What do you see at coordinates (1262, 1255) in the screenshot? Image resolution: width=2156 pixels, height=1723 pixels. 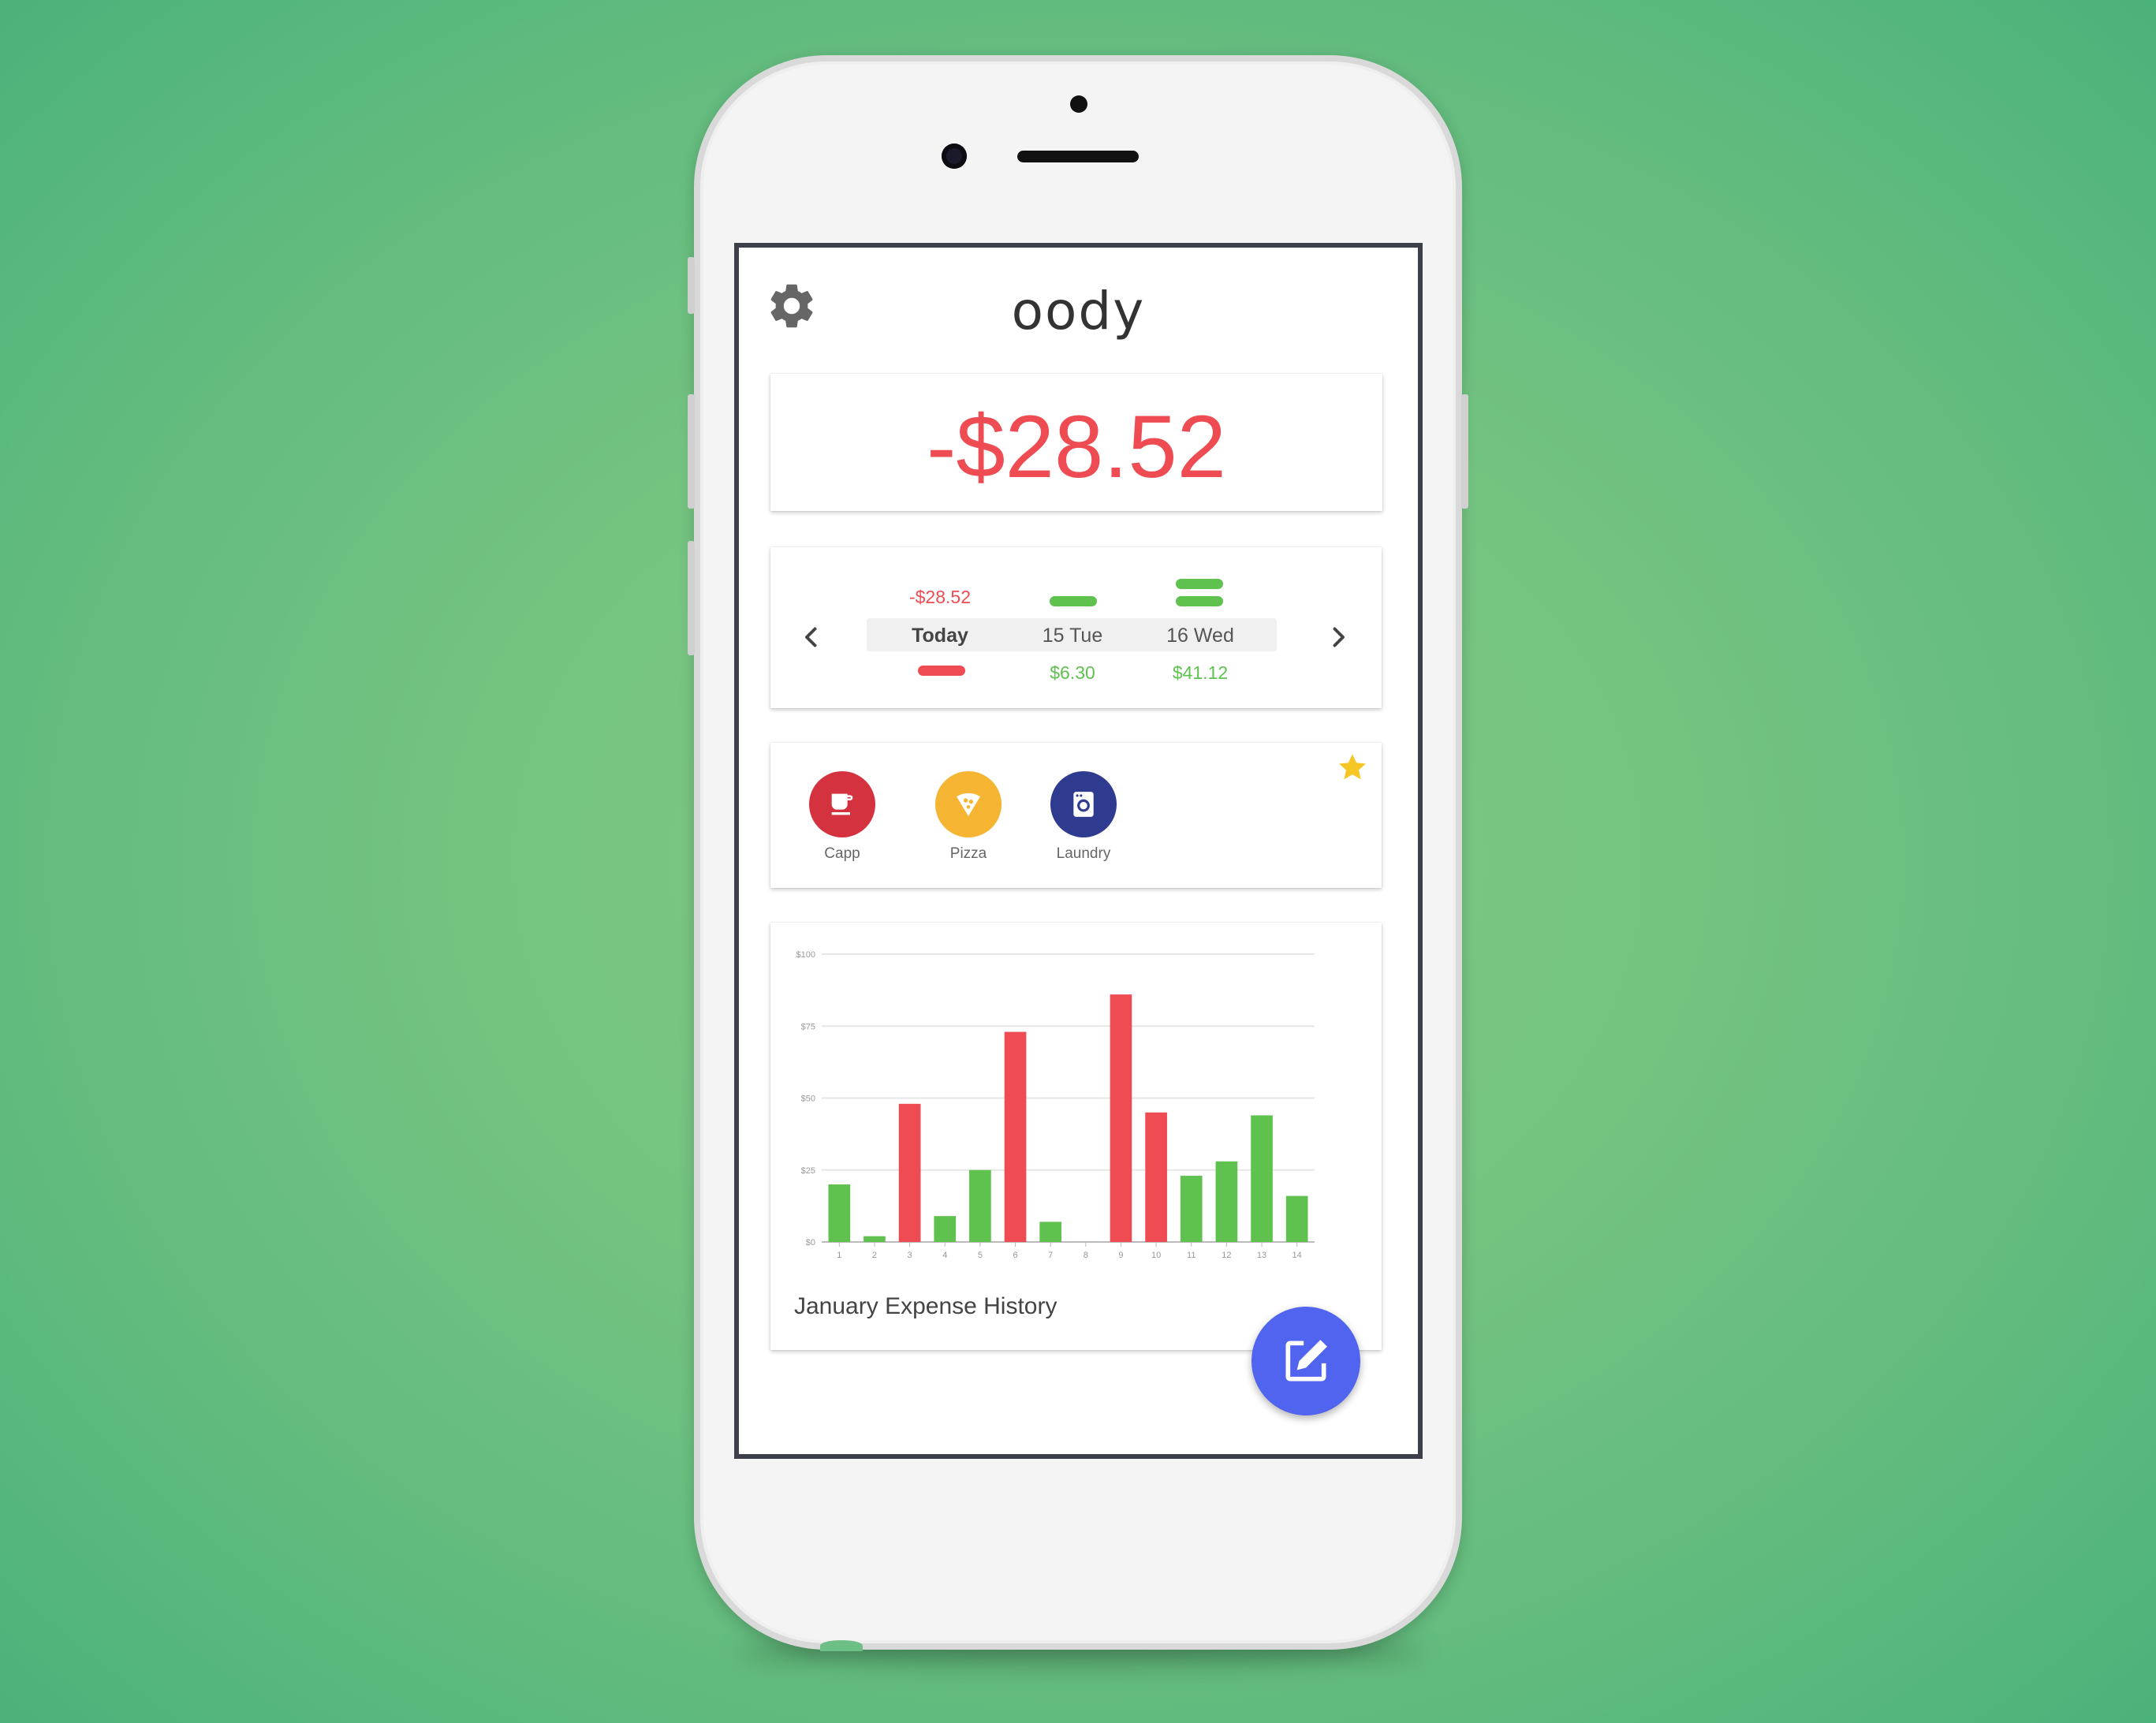 I see `x-tick-label: 13` at bounding box center [1262, 1255].